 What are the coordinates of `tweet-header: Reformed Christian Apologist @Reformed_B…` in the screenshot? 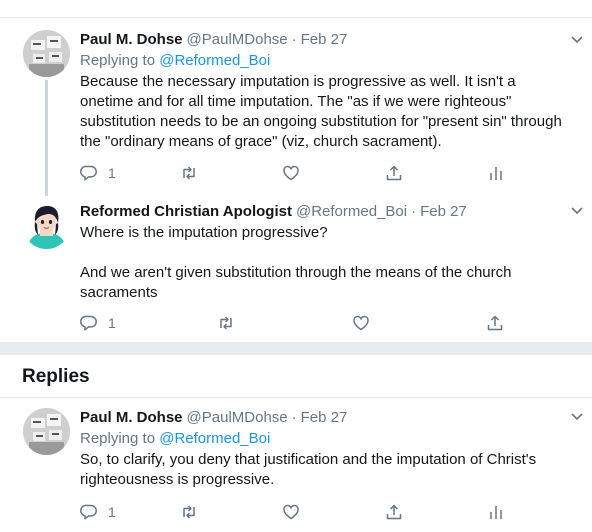 It's located at (325, 212).